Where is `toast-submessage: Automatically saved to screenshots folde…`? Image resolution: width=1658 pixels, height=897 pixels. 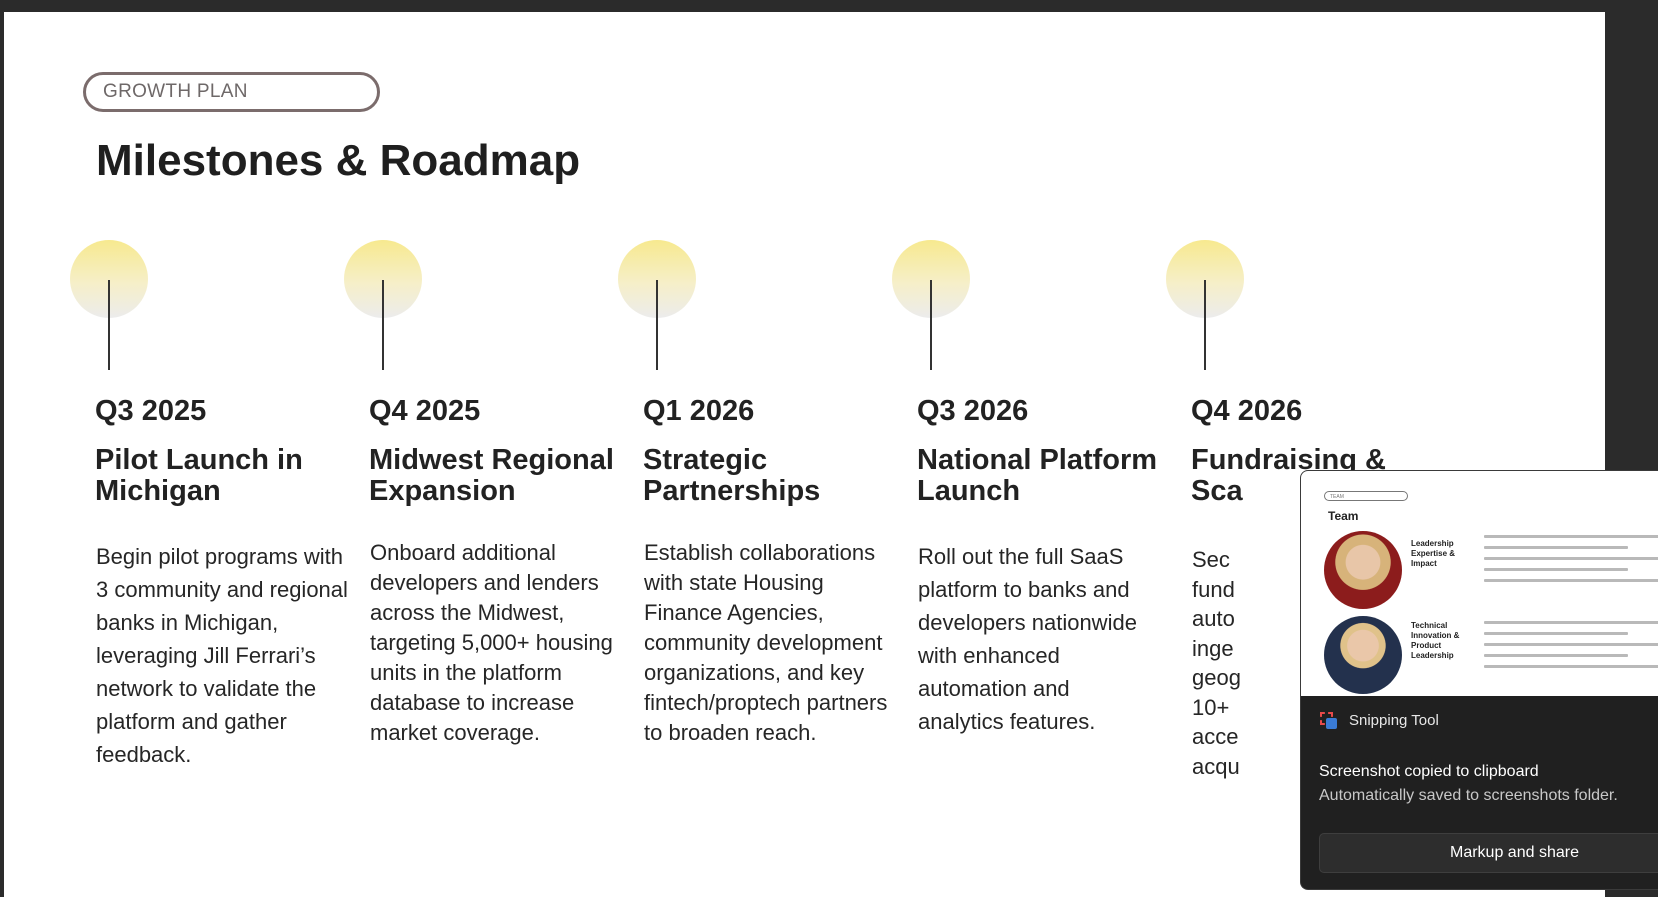
toast-submessage: Automatically saved to screenshots folde… is located at coordinates (1468, 795).